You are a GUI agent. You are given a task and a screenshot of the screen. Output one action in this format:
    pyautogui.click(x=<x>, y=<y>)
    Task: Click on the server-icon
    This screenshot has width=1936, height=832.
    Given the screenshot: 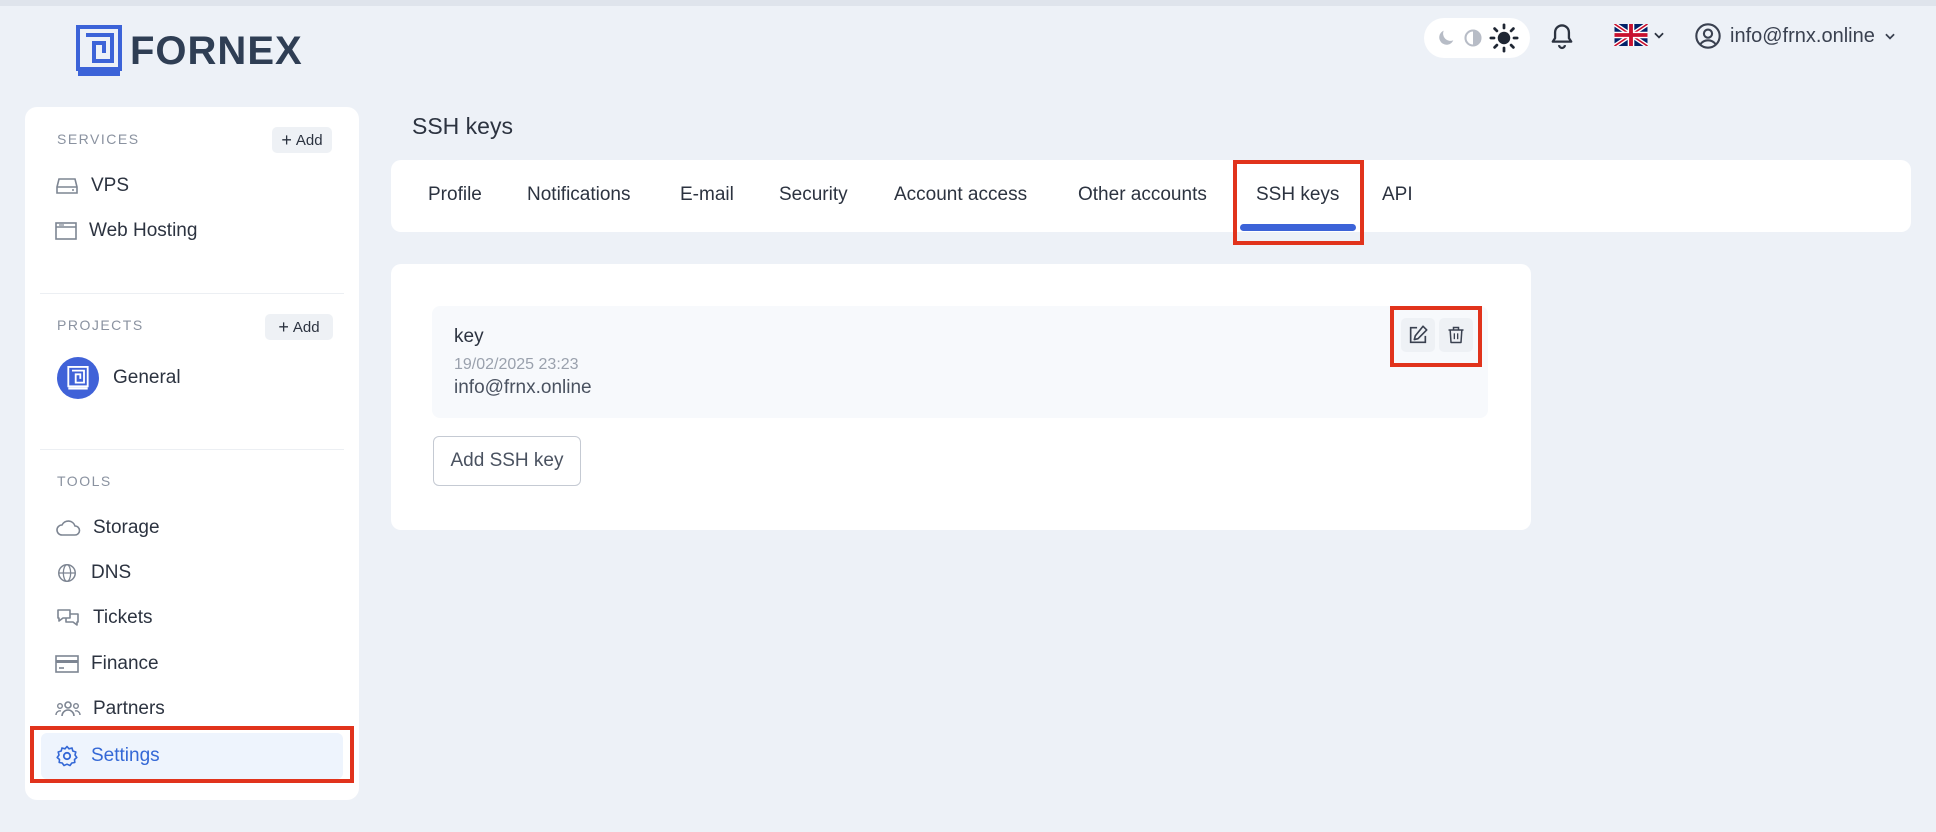 What is the action you would take?
    pyautogui.click(x=67, y=186)
    